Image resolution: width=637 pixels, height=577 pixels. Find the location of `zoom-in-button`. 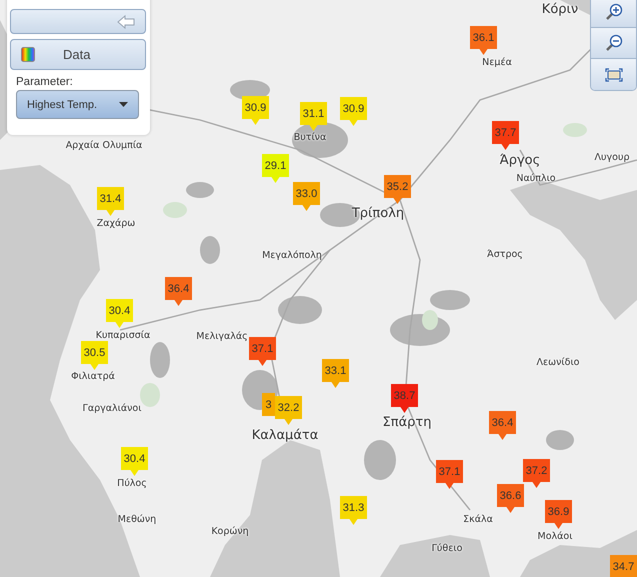

zoom-in-button is located at coordinates (613, 14).